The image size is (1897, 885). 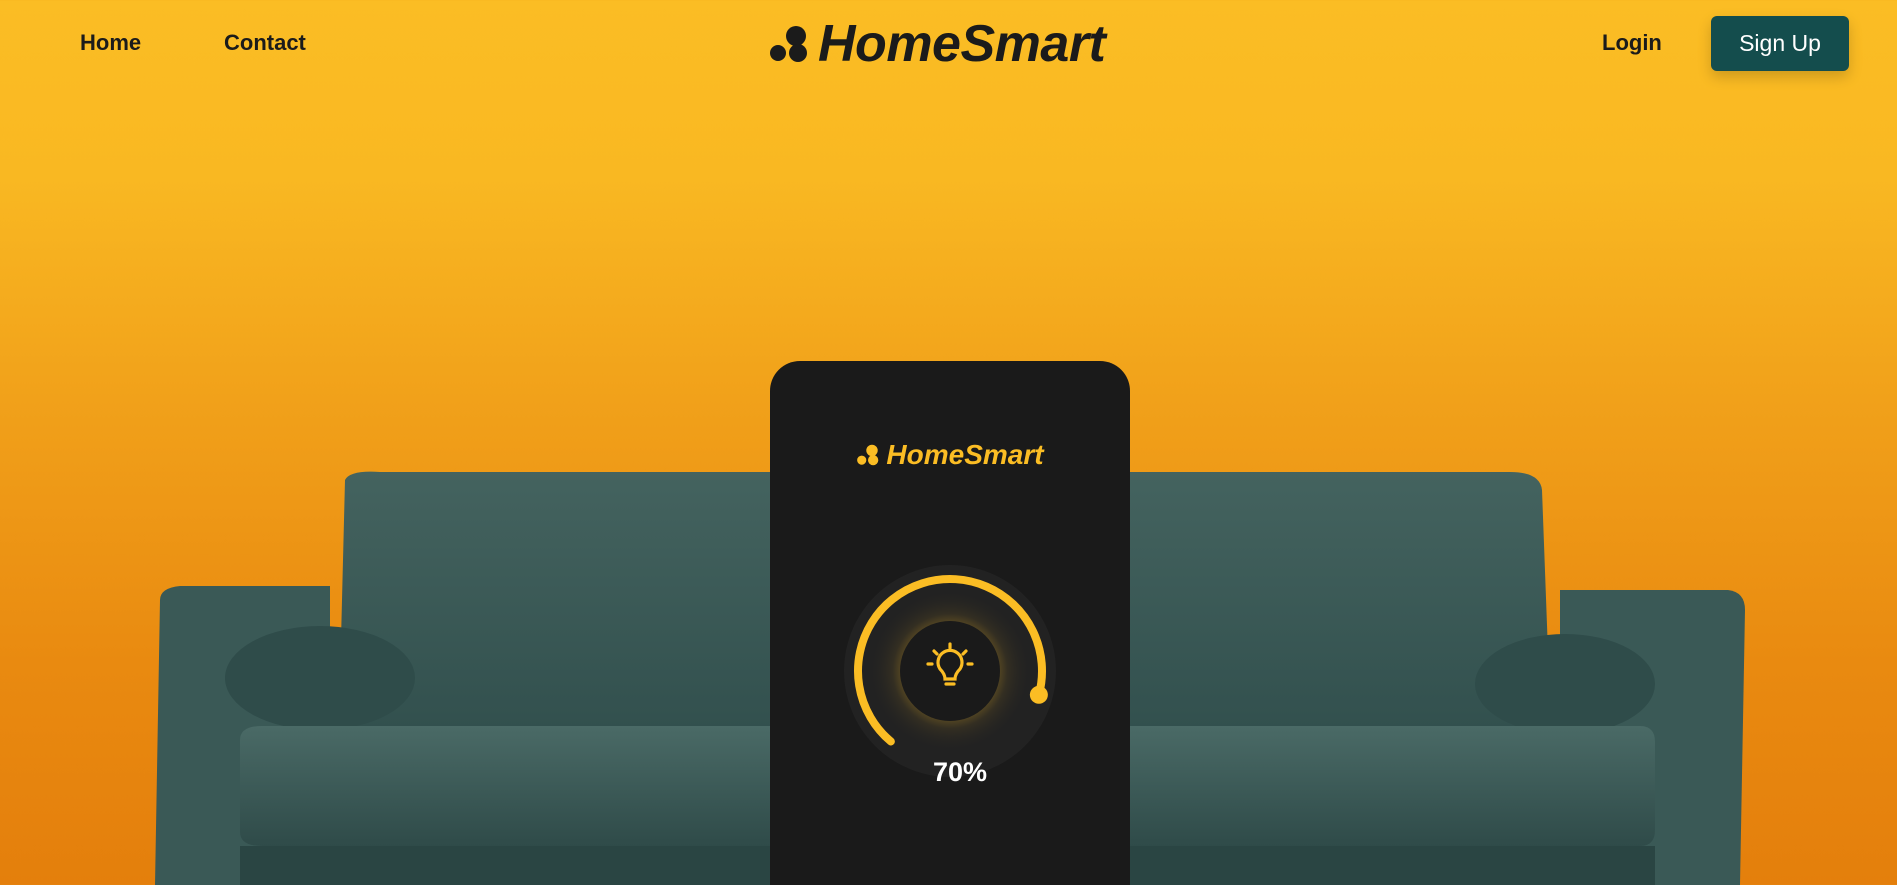 I want to click on sign-up-button: Sign Up, so click(x=1780, y=43).